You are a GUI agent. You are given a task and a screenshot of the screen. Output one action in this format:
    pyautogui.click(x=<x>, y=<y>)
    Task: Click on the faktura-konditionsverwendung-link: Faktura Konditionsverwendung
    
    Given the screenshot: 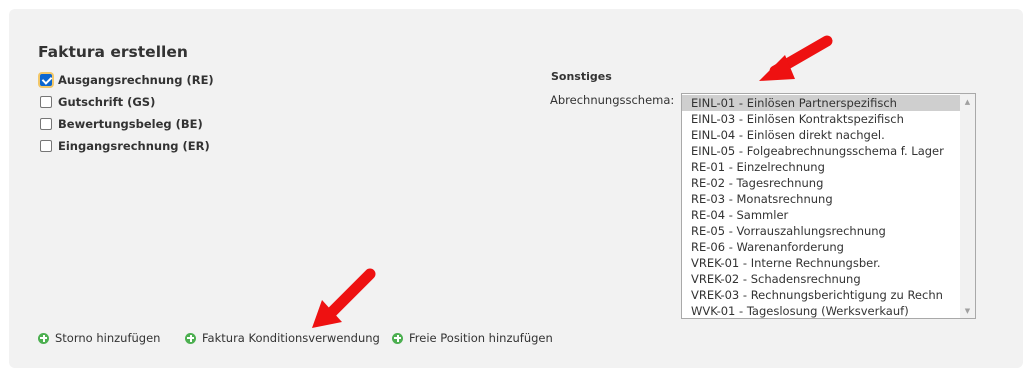 What is the action you would take?
    pyautogui.click(x=282, y=338)
    